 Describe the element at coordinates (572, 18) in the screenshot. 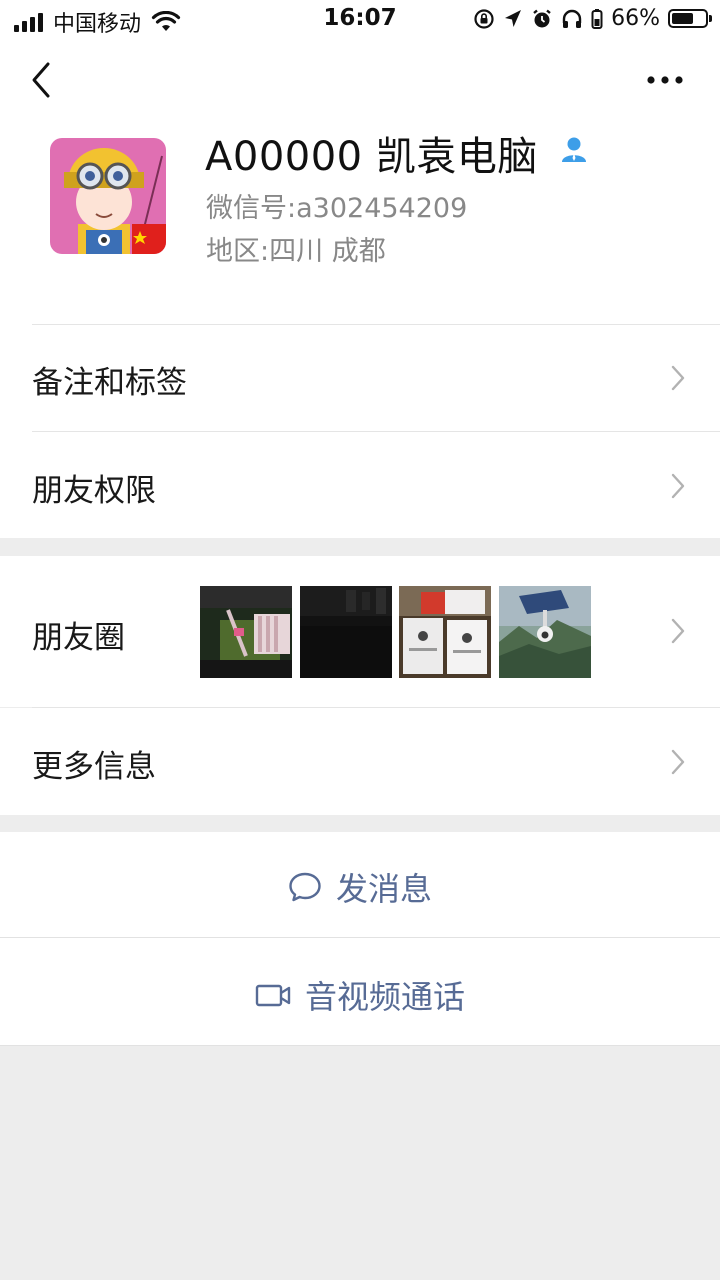

I see `headphones-icon` at that location.